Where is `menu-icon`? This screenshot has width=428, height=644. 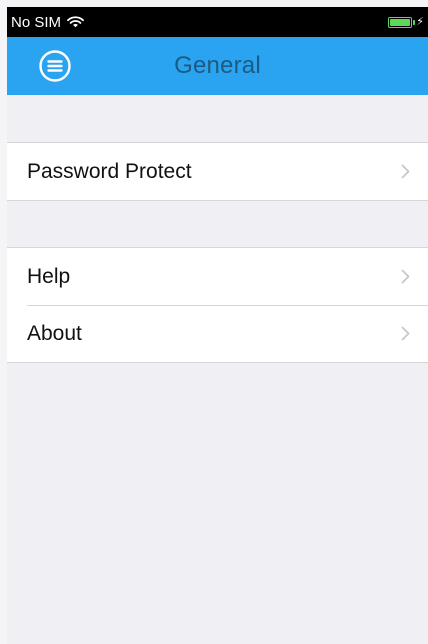 menu-icon is located at coordinates (55, 66).